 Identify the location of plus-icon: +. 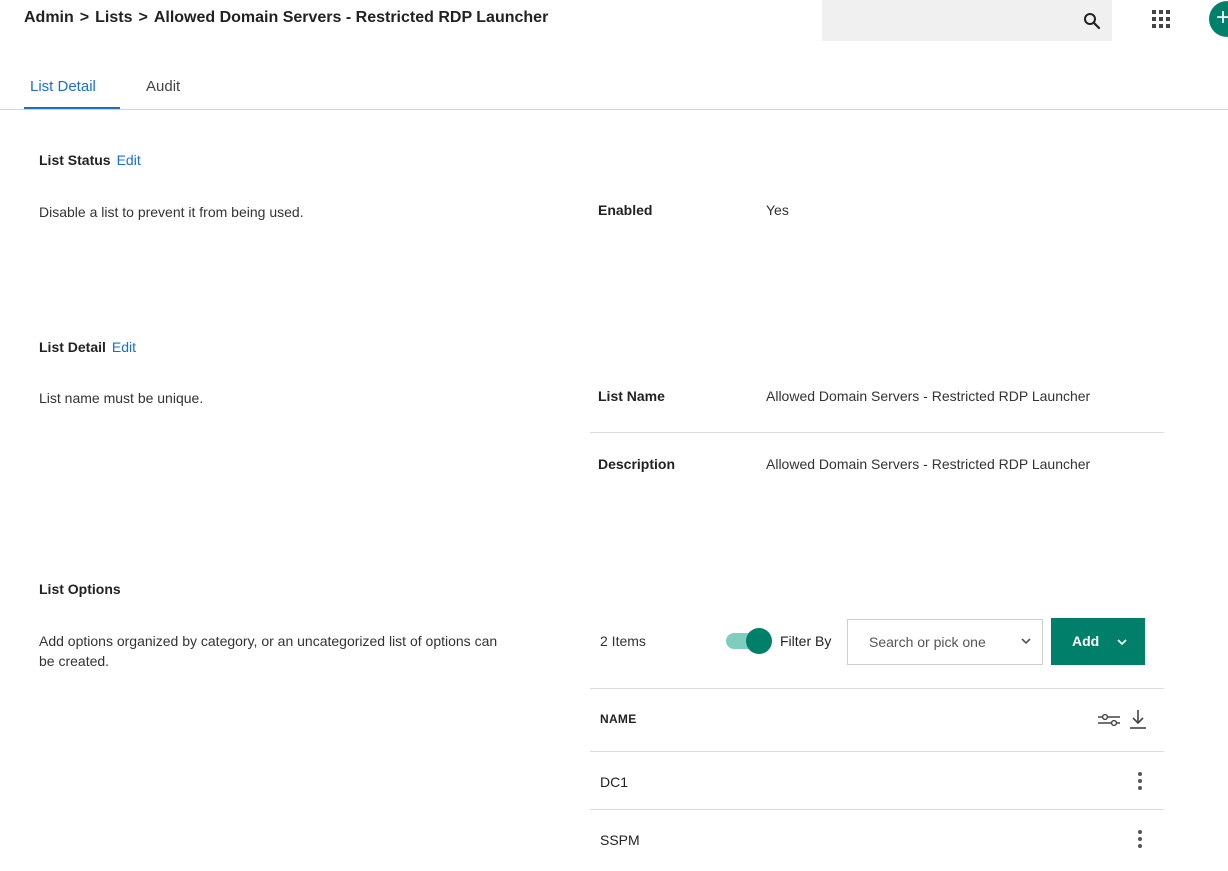
(1222, 17).